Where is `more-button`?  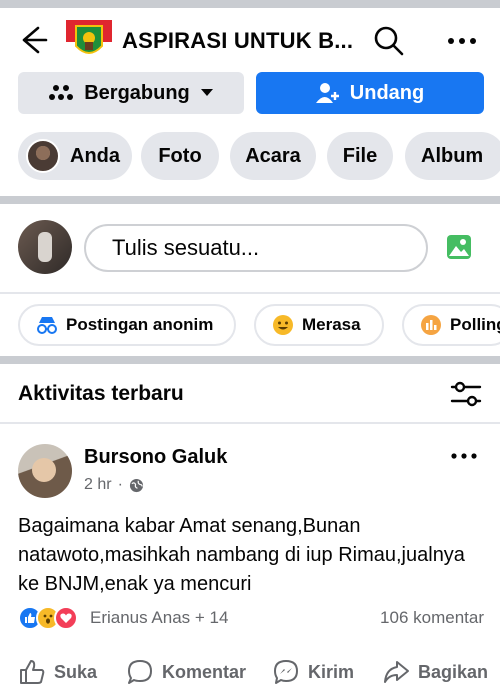 more-button is located at coordinates (462, 41).